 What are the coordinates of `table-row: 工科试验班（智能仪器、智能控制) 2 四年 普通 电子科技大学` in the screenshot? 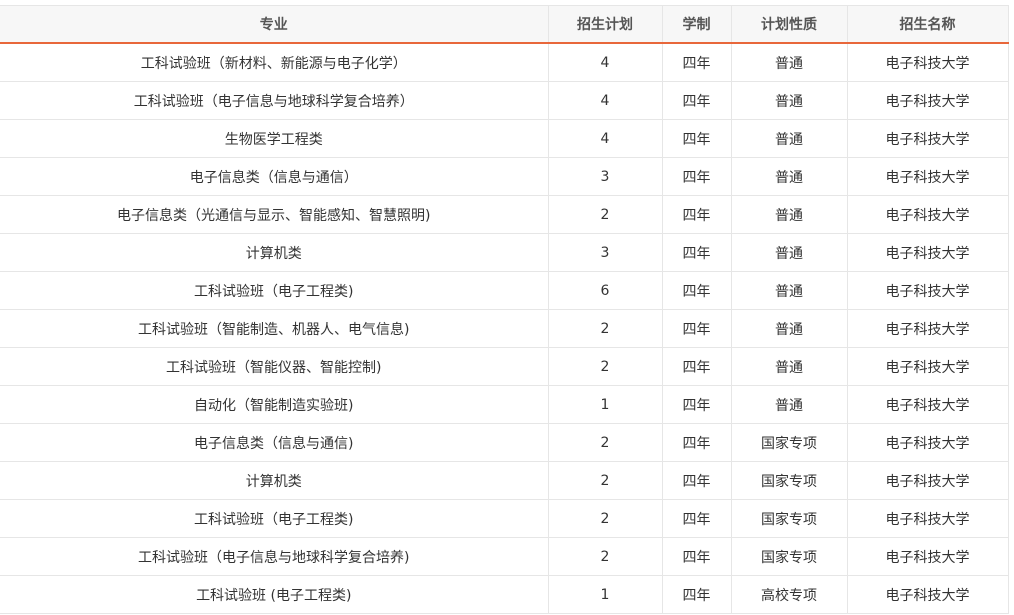 It's located at (504, 366).